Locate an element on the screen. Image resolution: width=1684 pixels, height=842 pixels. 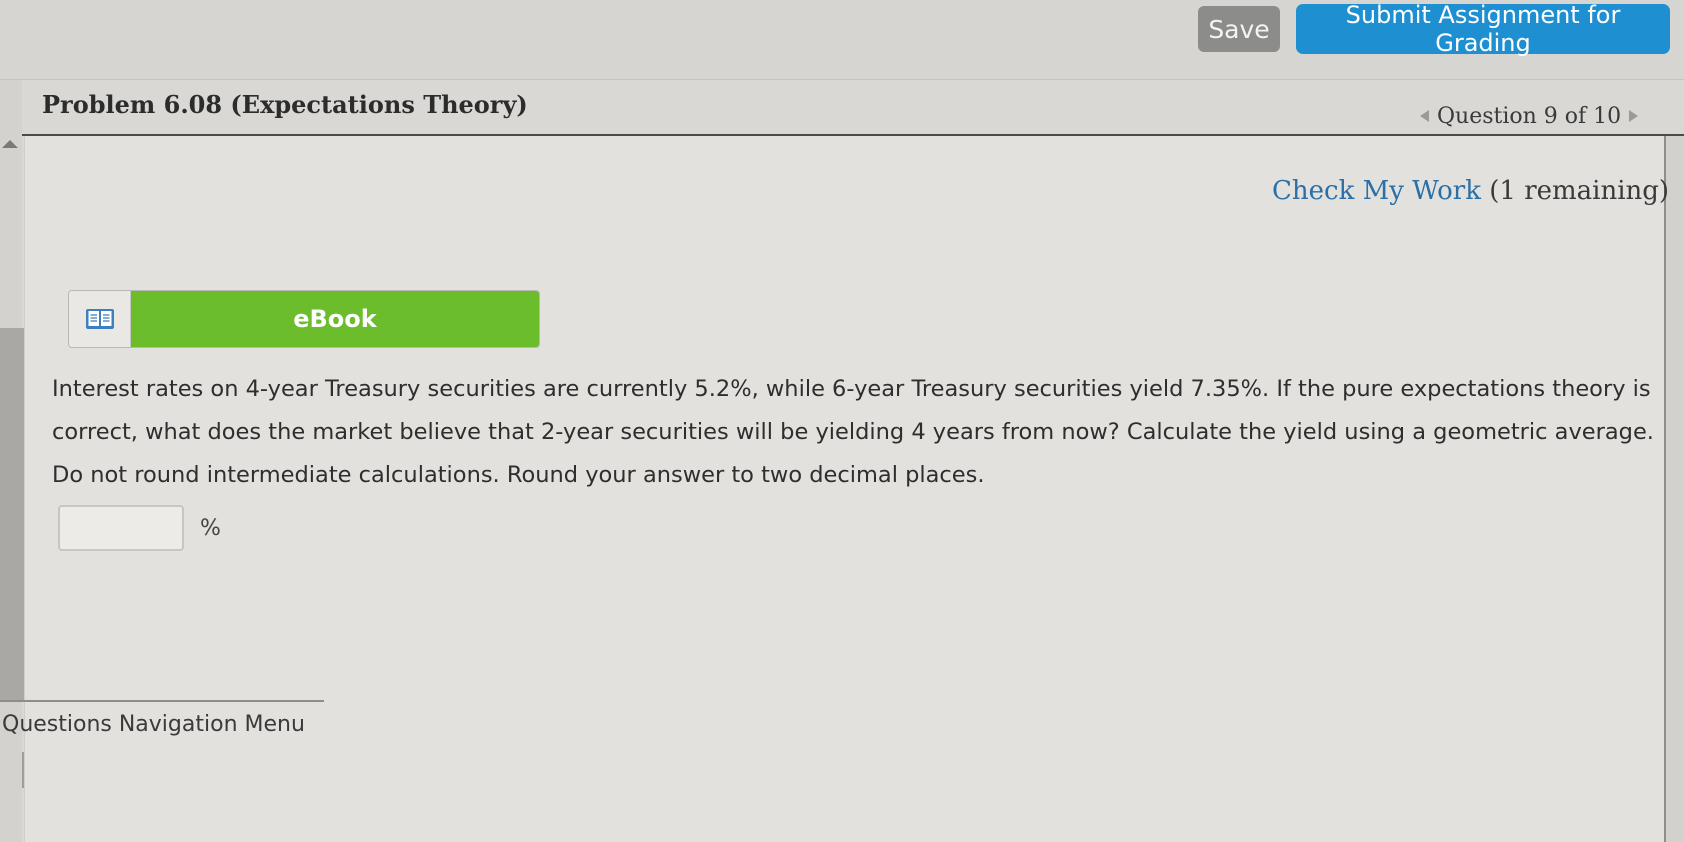
page-title: Problem 6.08 (Expectations Theory) is located at coordinates (285, 104).